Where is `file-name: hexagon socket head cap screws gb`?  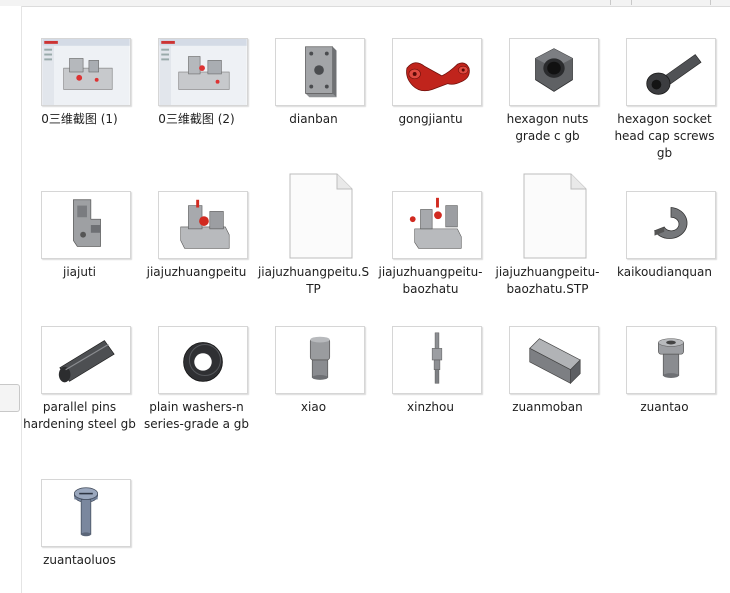
file-name: hexagon socket head cap screws gb is located at coordinates (664, 136).